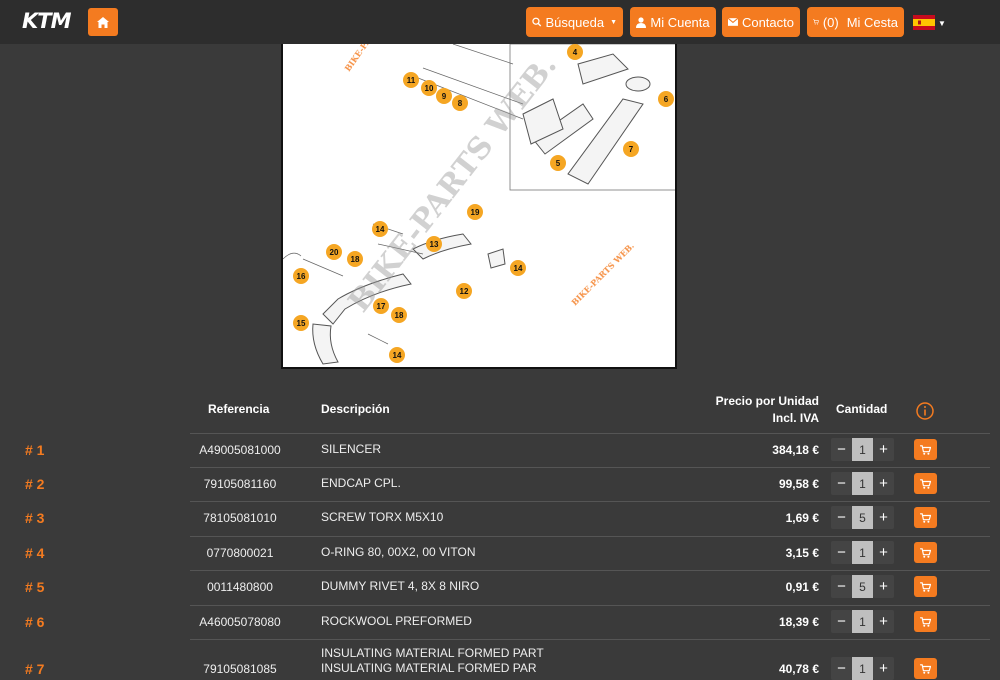 This screenshot has width=1000, height=680. I want to click on cart-button: (0) Mi Cesta, so click(855, 22).